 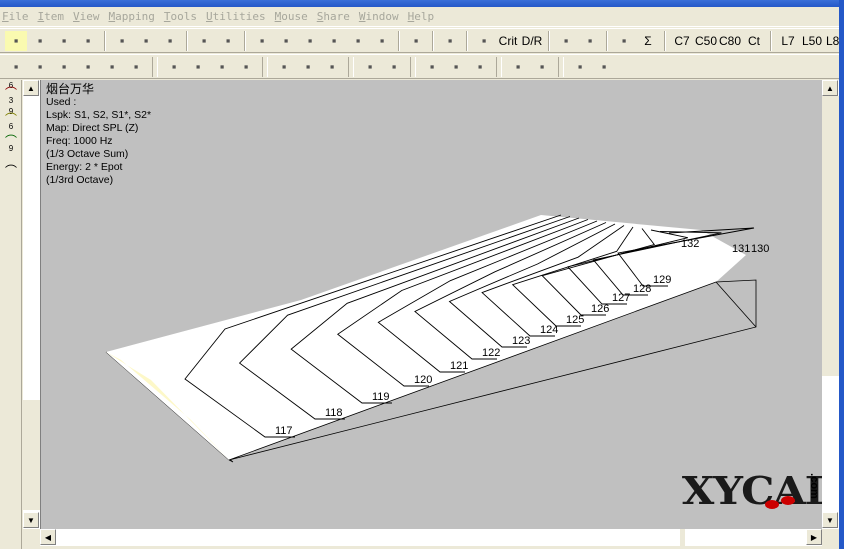 I want to click on layout-3-button: ▪, so click(x=64, y=67).